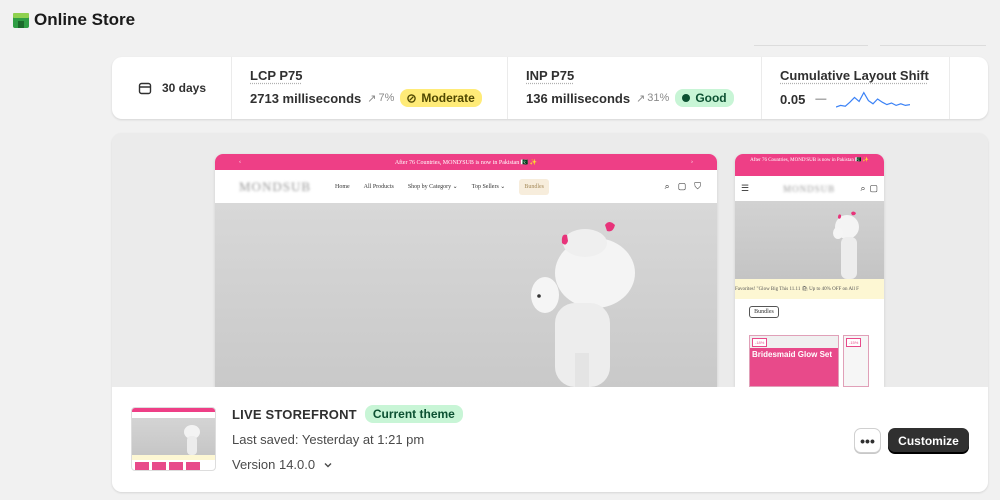 The height and width of the screenshot is (500, 1000). Describe the element at coordinates (697, 186) in the screenshot. I see `cart-icon: ⛉` at that location.